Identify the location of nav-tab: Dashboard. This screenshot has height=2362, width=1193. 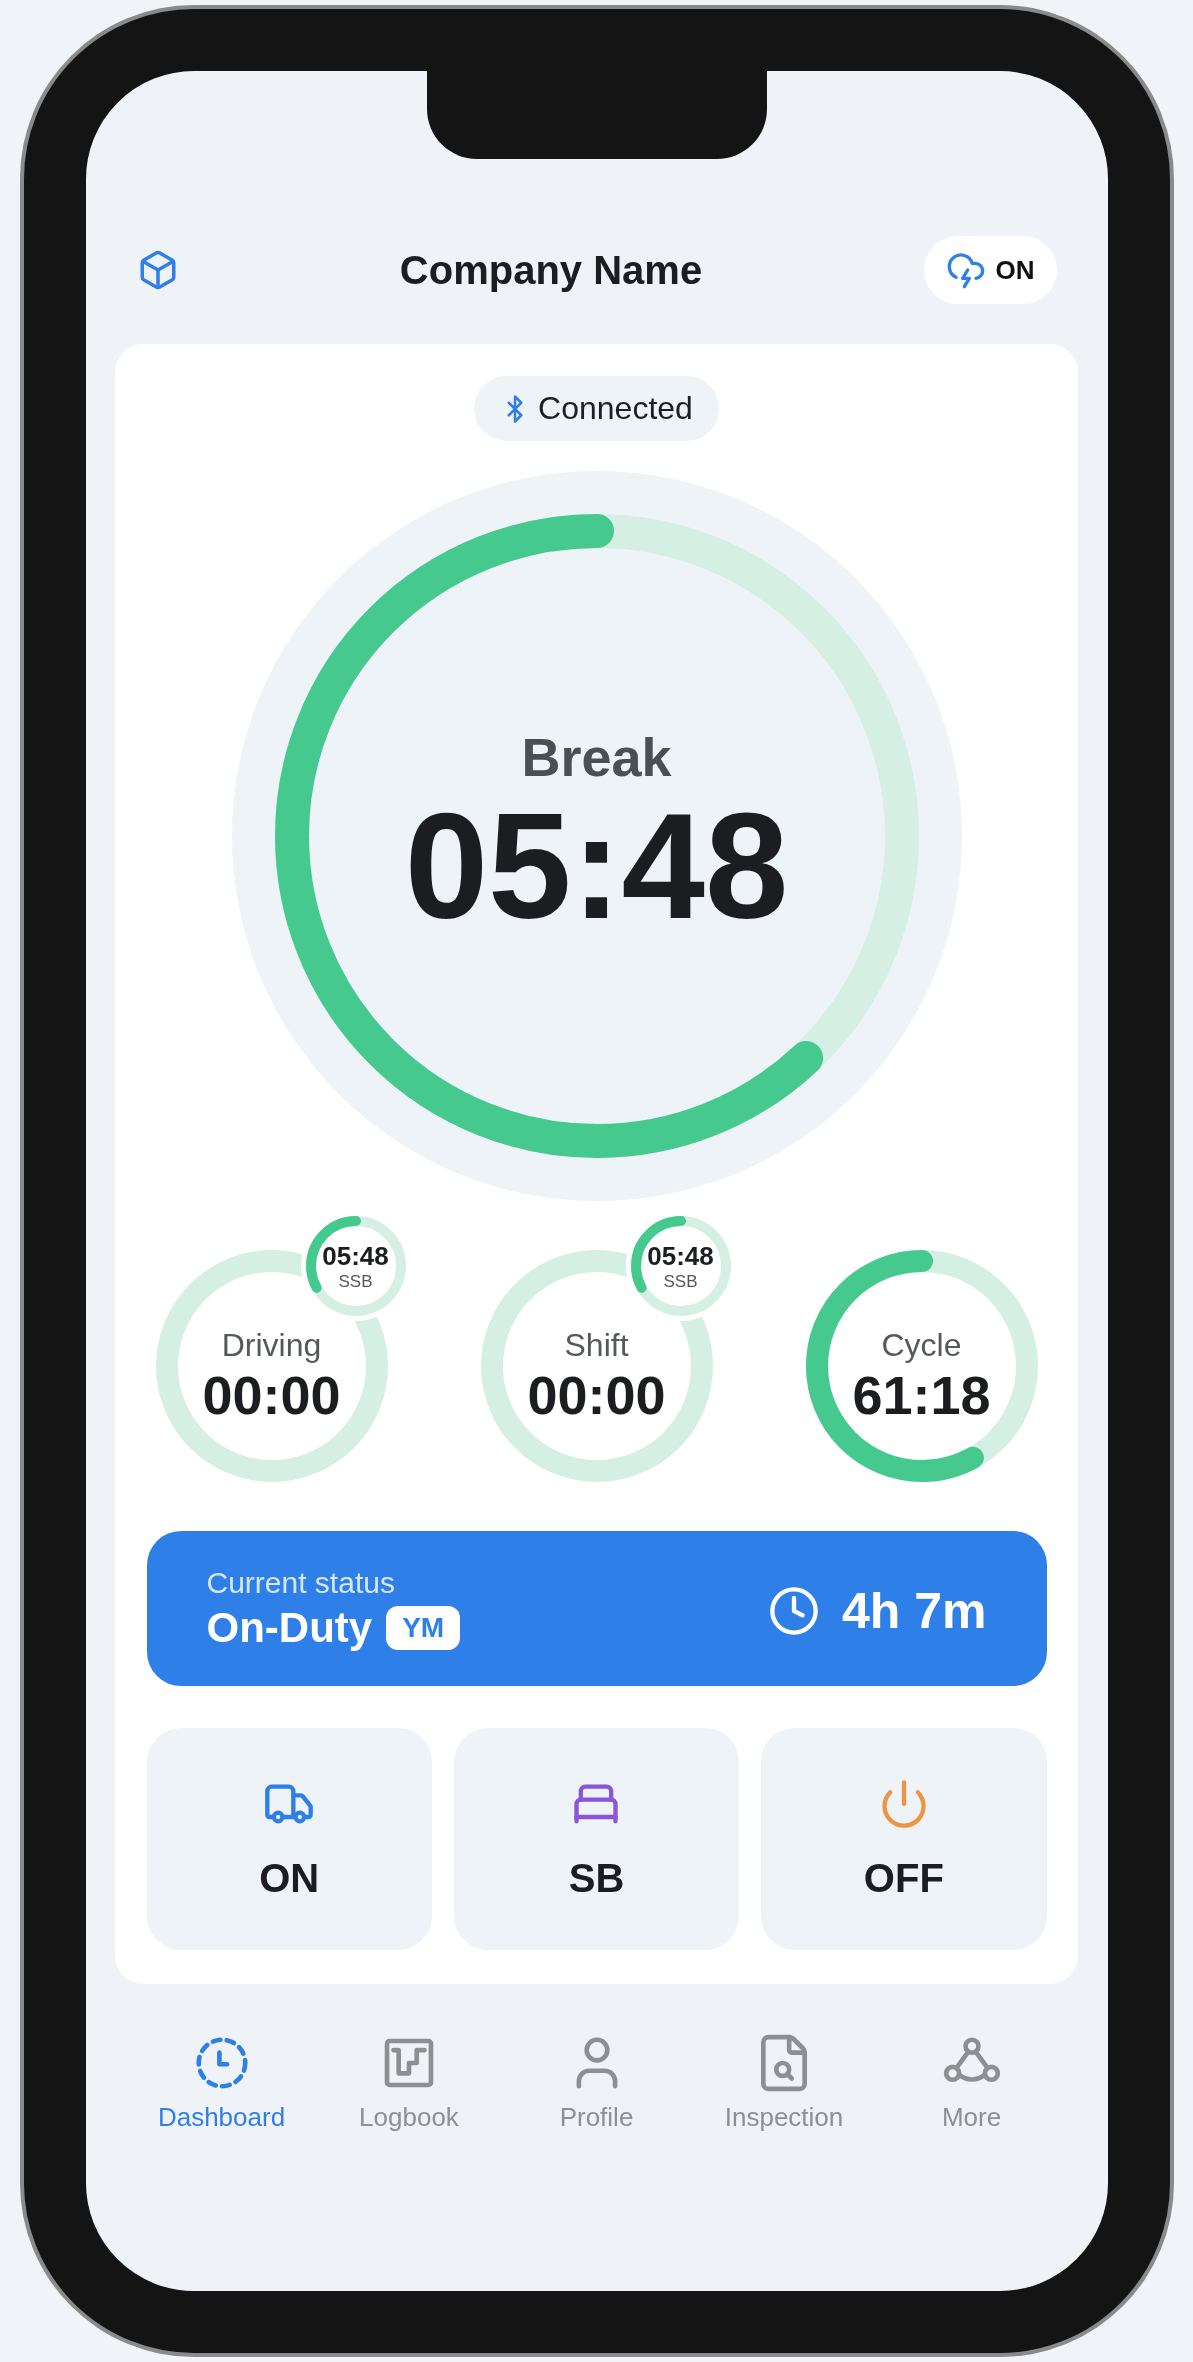
(221, 2082).